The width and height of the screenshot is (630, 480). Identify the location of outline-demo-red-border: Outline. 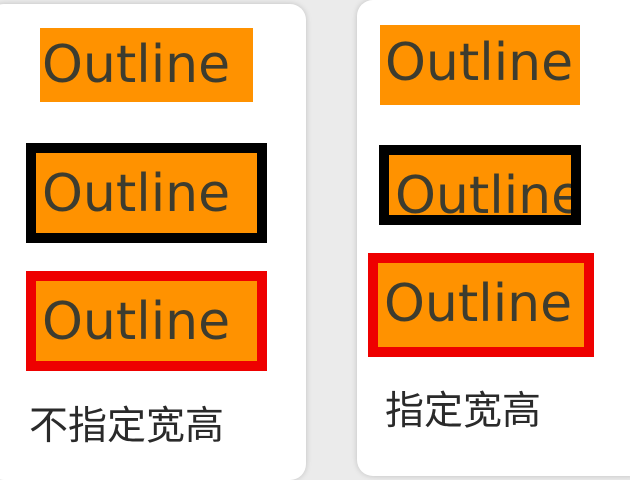
(146, 321).